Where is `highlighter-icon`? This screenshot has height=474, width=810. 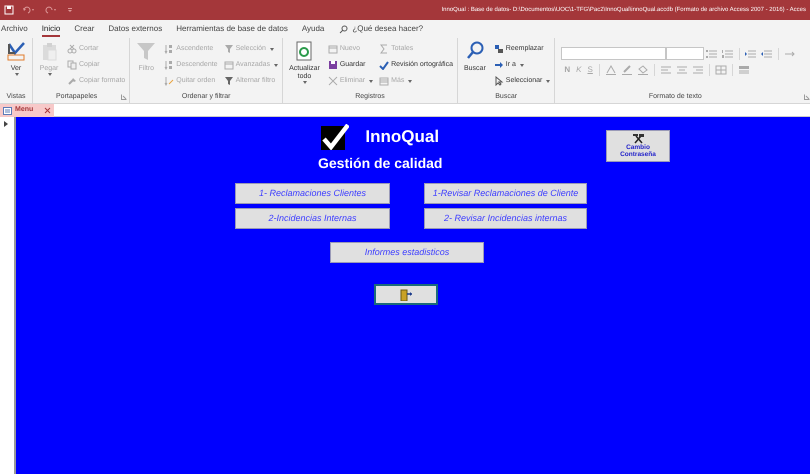 highlighter-icon is located at coordinates (626, 70).